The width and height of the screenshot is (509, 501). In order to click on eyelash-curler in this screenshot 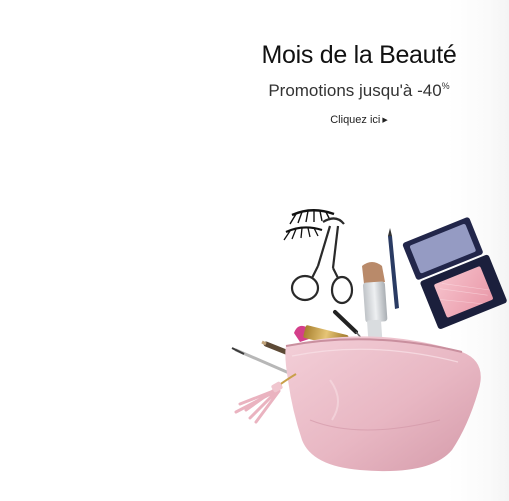, I will do `click(322, 261)`.